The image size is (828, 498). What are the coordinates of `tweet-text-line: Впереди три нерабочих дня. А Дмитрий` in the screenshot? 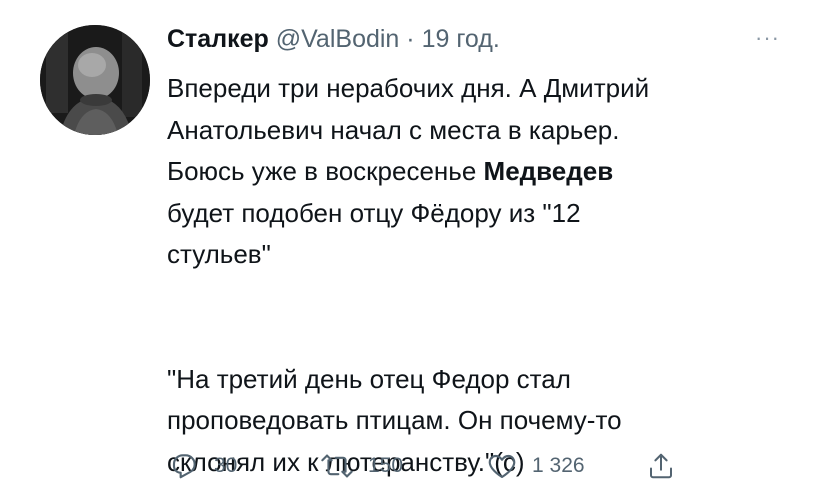 It's located at (408, 88).